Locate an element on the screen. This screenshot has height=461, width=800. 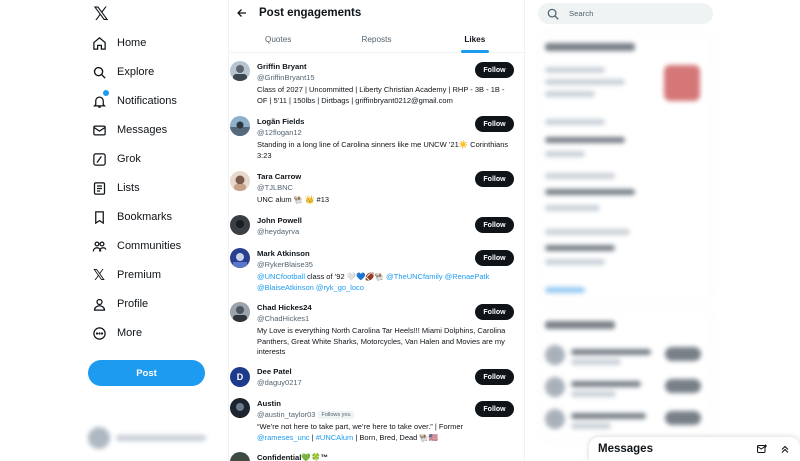
follows-you-badge: Follows you is located at coordinates (336, 415).